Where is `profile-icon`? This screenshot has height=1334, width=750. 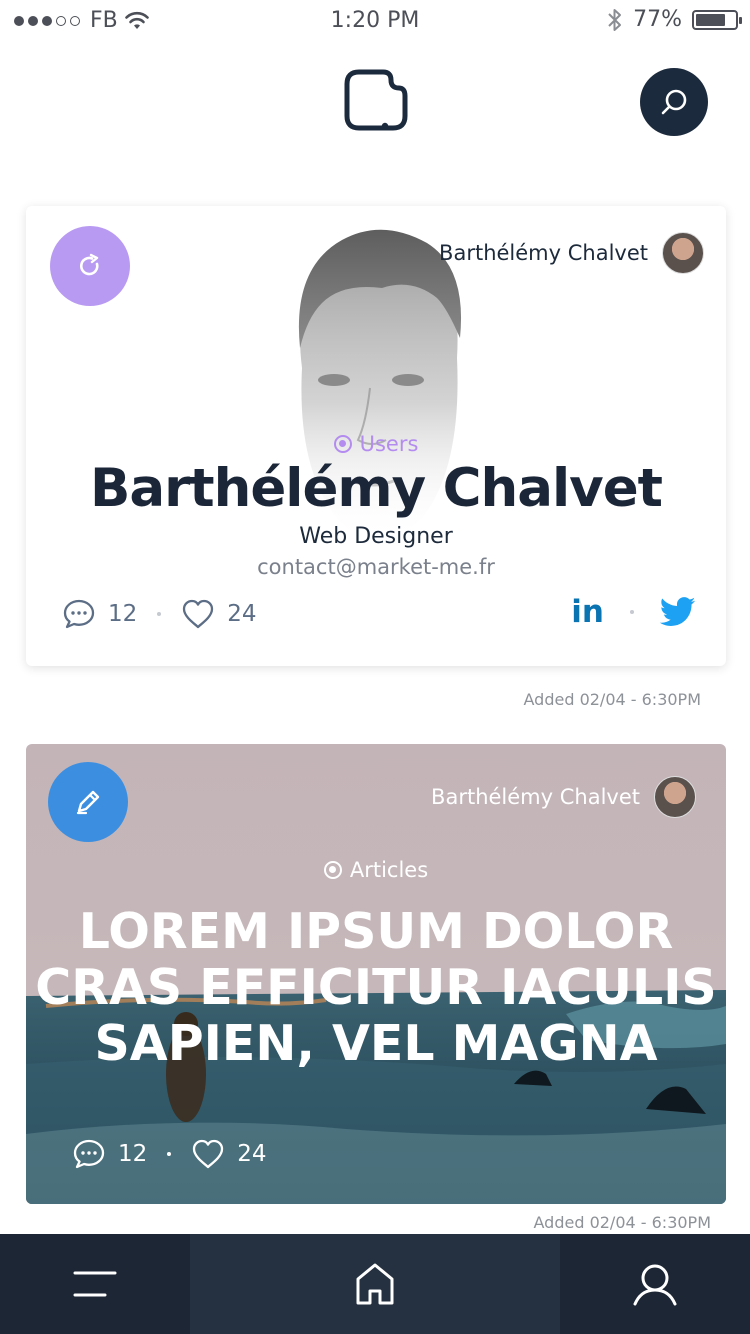 profile-icon is located at coordinates (655, 1285).